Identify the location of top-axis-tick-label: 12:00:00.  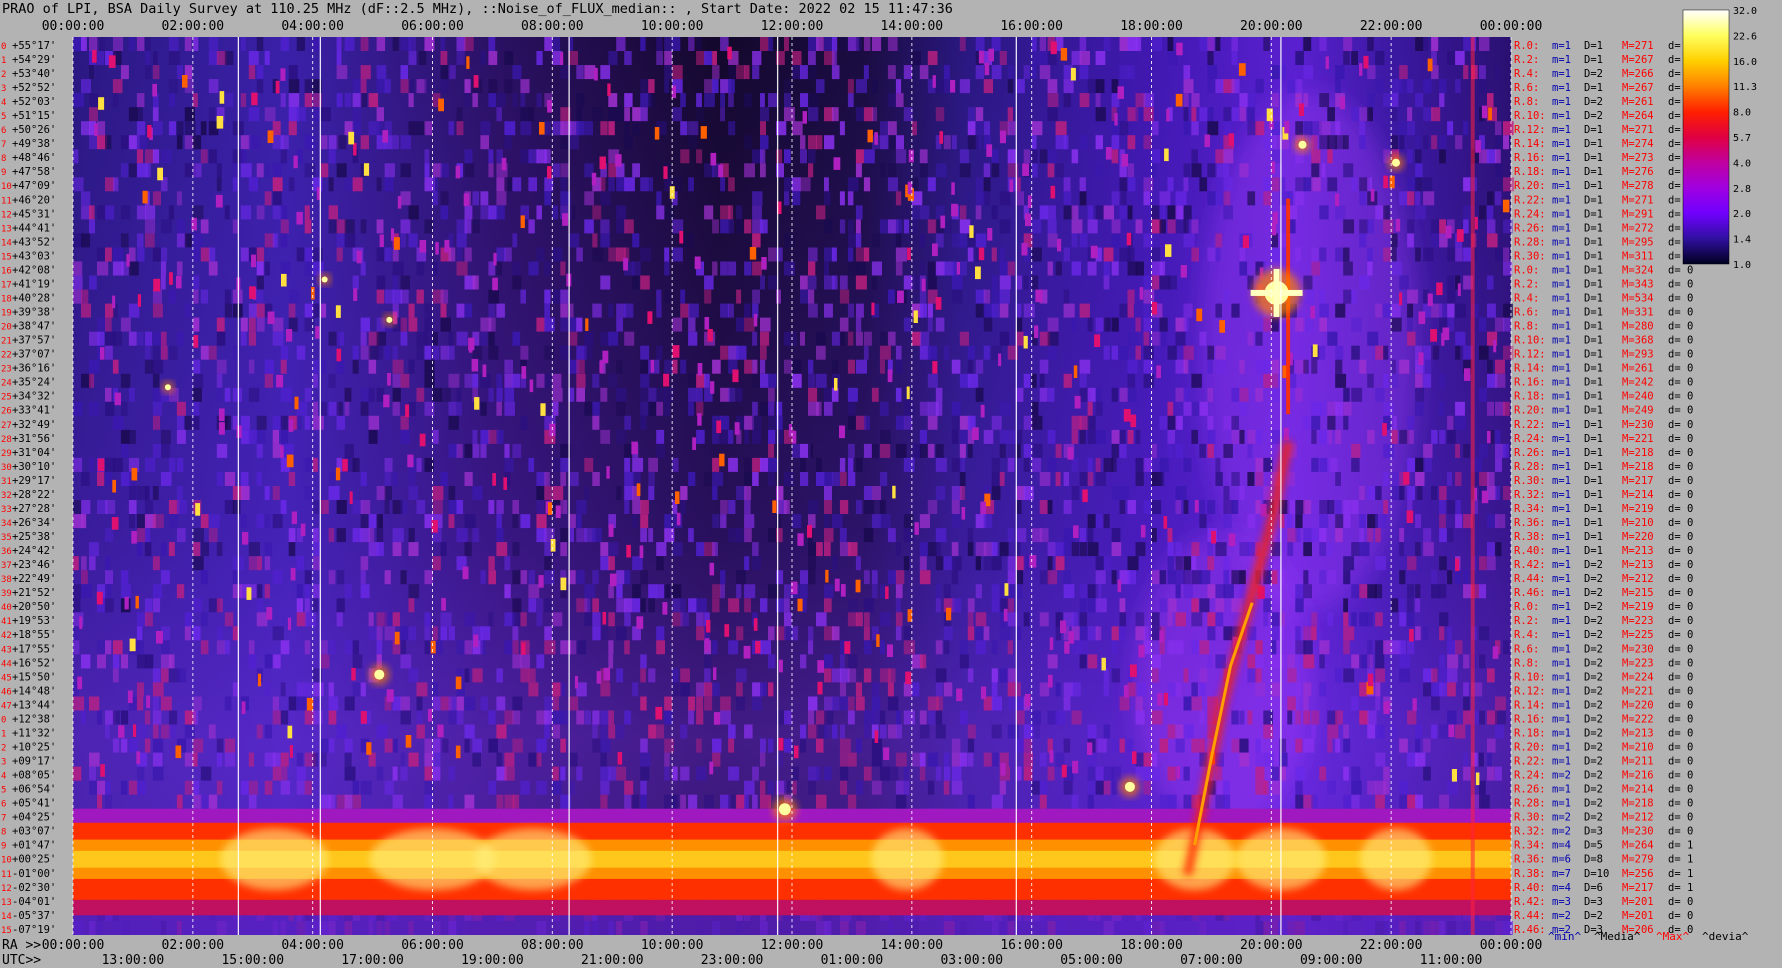
(792, 26).